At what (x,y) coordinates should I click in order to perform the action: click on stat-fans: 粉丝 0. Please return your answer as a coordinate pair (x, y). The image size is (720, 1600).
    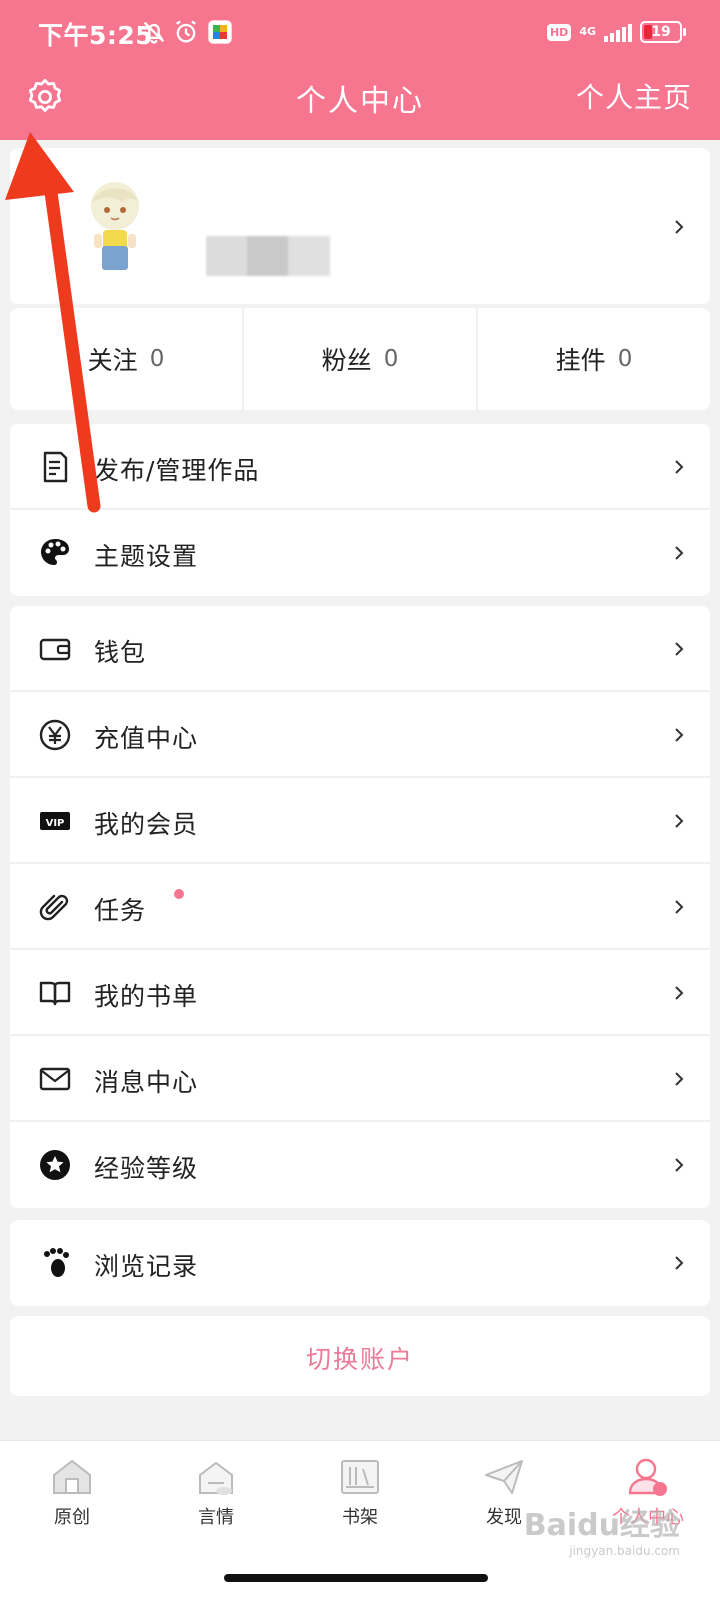
    Looking at the image, I should click on (361, 359).